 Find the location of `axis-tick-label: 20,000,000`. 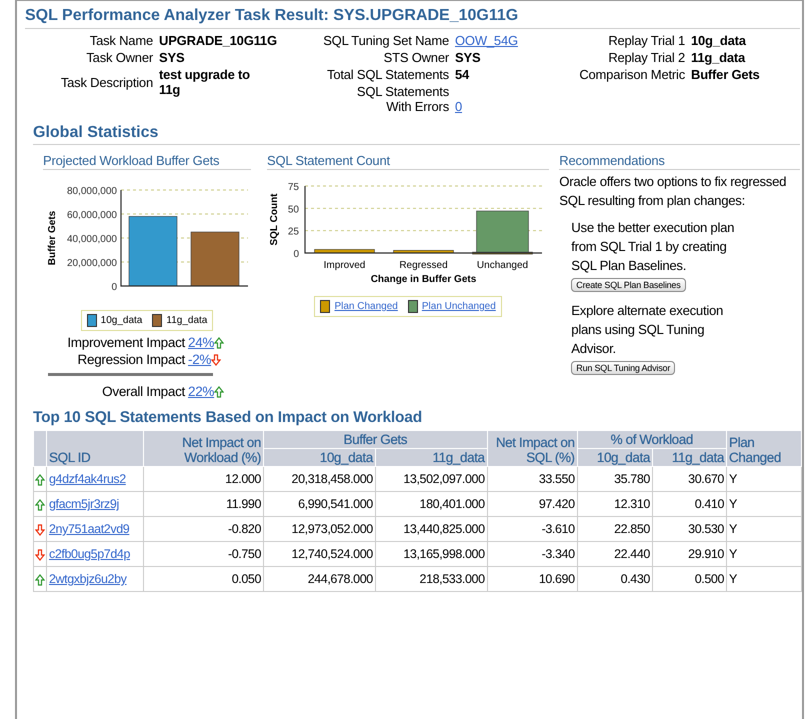

axis-tick-label: 20,000,000 is located at coordinates (91, 263).